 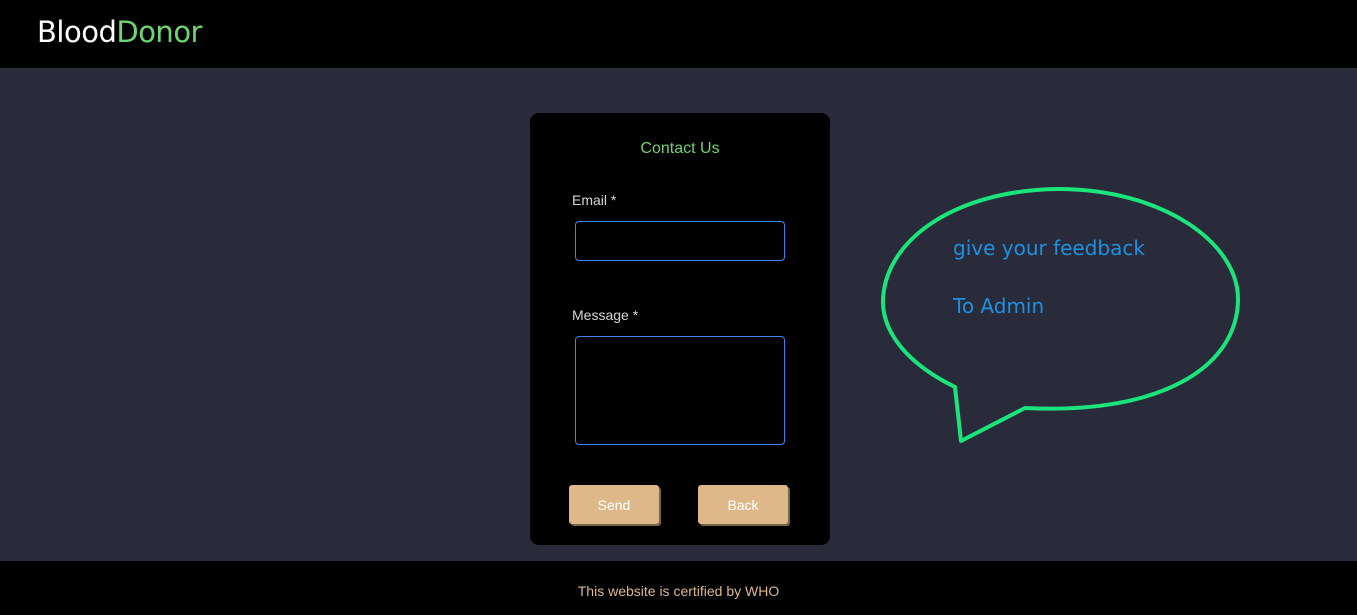 I want to click on brand-part-blood: Blood, so click(x=77, y=32).